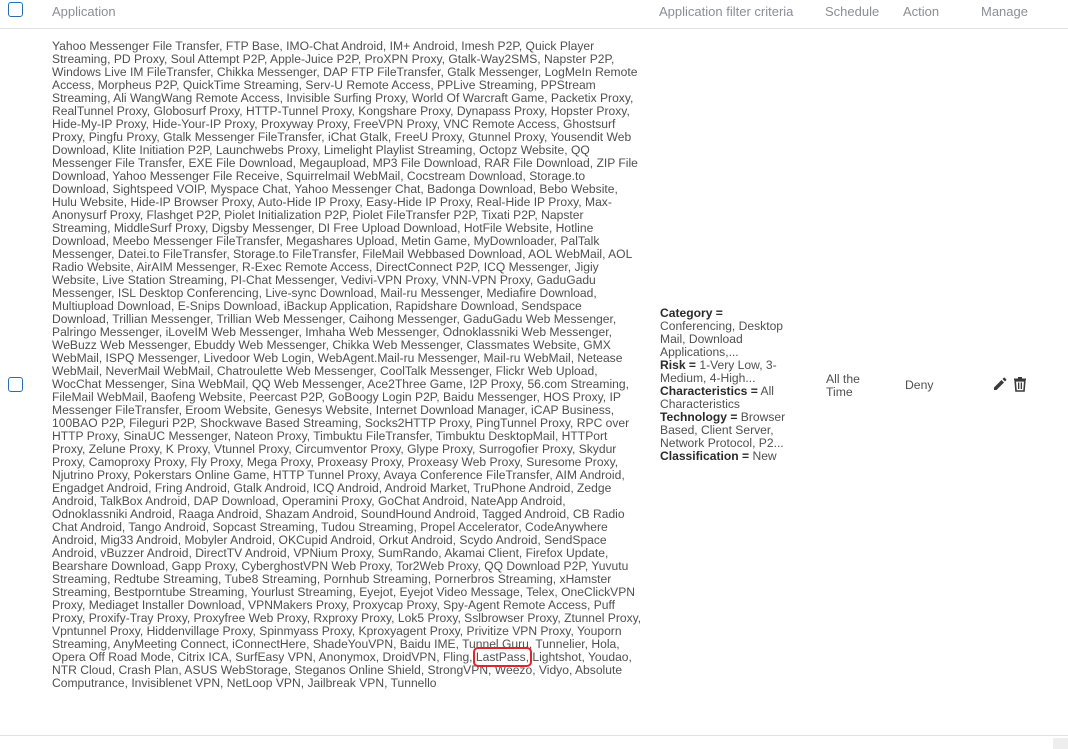 The image size is (1068, 749). I want to click on scrollbar-corner, so click(1060, 743).